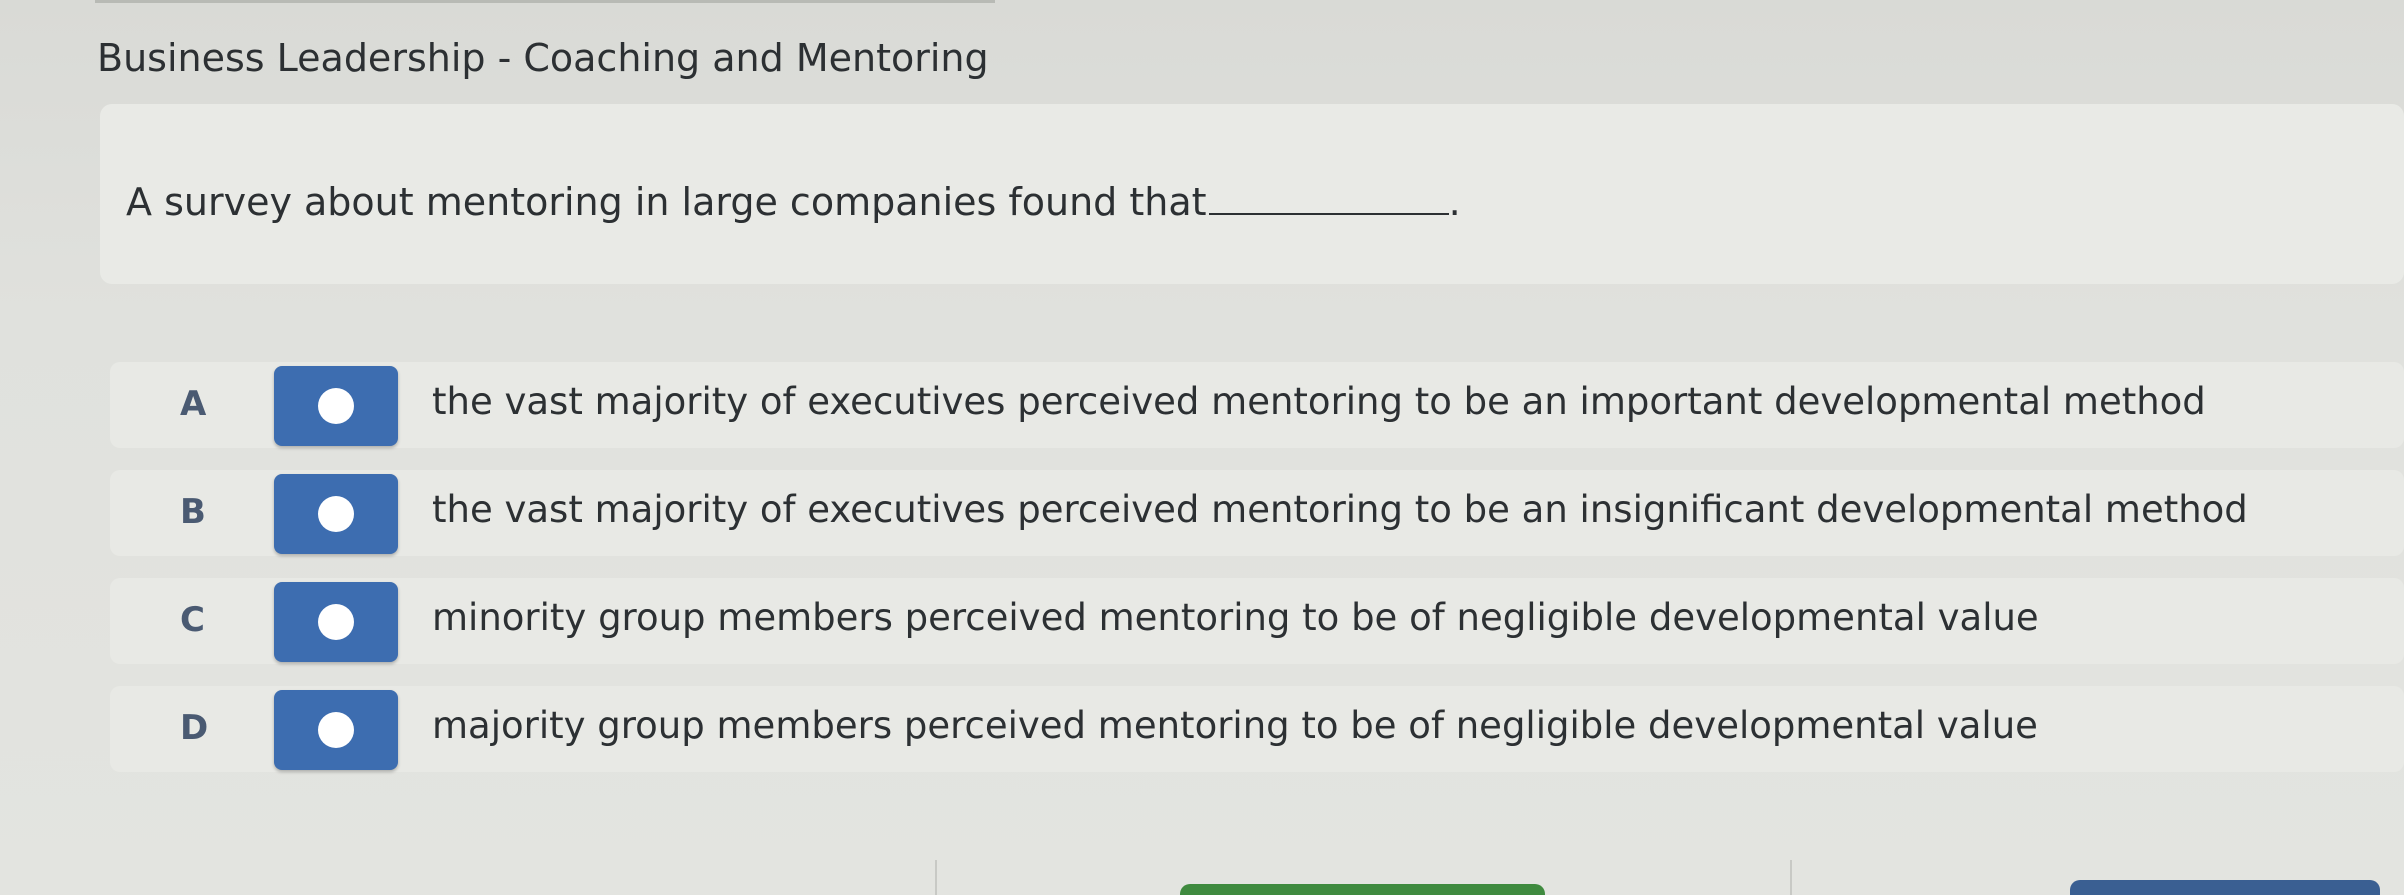 Image resolution: width=2404 pixels, height=895 pixels. What do you see at coordinates (545, 1) in the screenshot?
I see `top-divider` at bounding box center [545, 1].